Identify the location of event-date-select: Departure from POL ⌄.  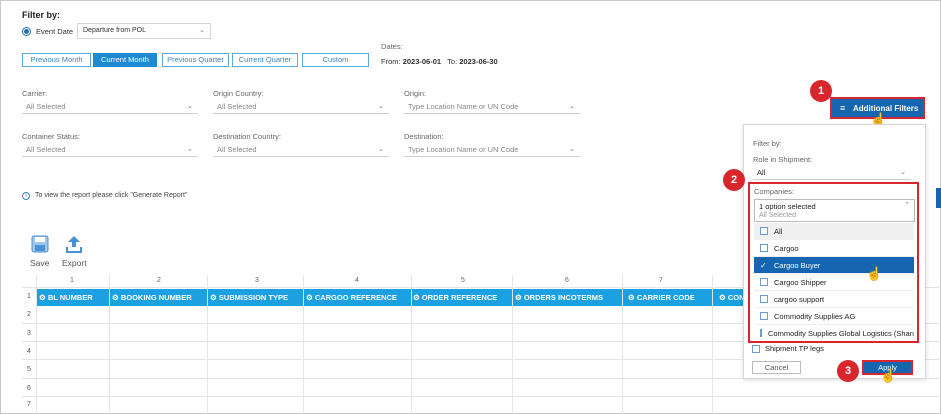
(144, 31).